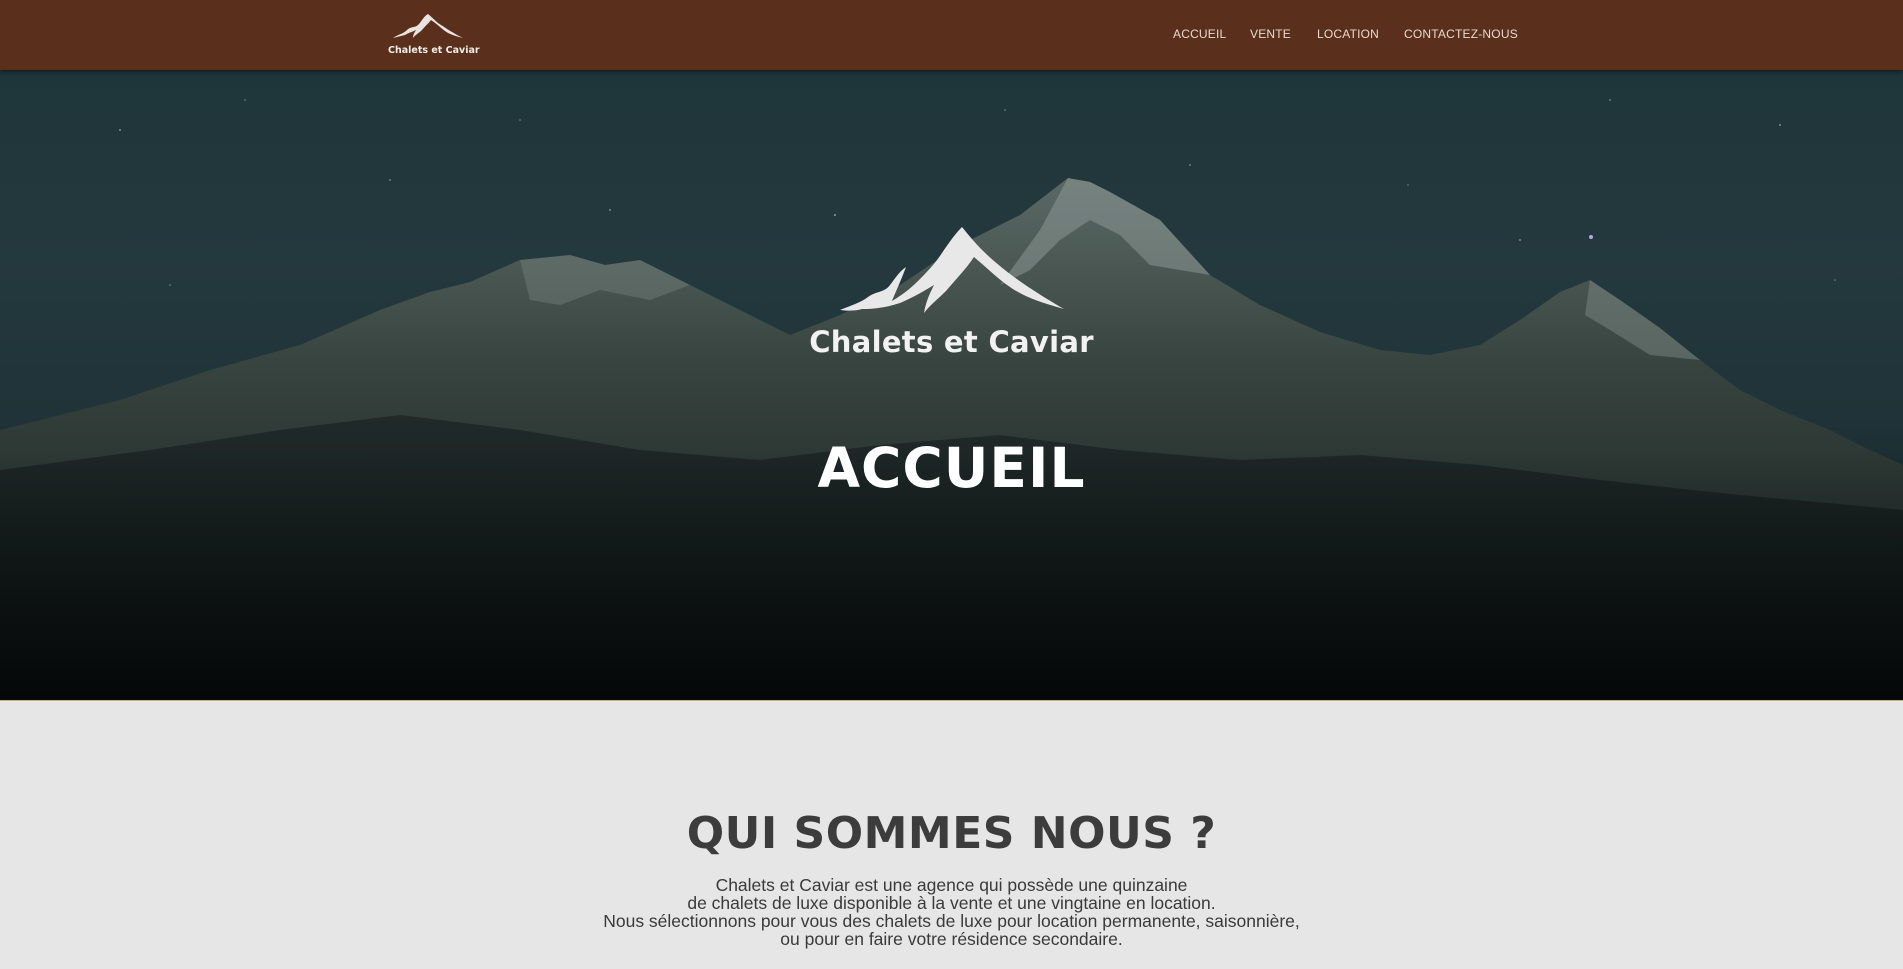 Image resolution: width=1903 pixels, height=969 pixels. I want to click on nav-item-accueil: ACCUEIL, so click(1199, 34).